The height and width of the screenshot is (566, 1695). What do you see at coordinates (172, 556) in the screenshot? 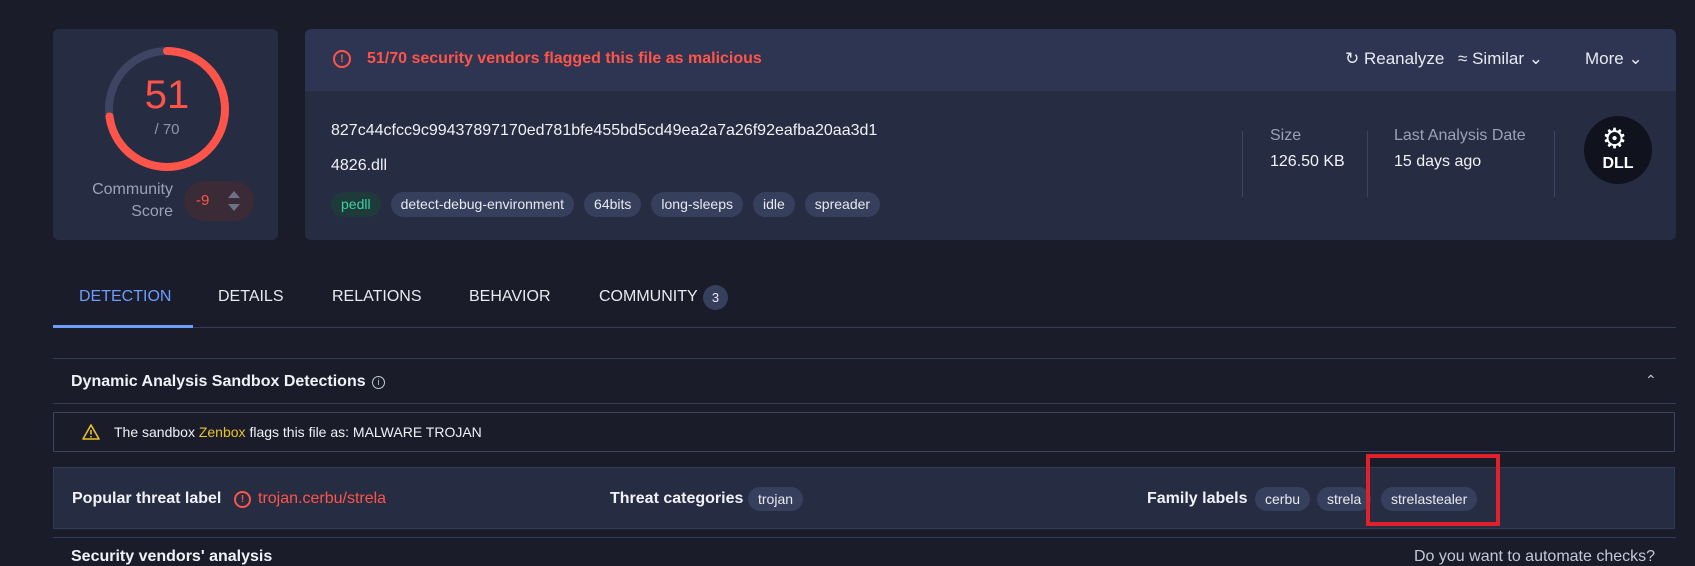
I see `next-section-title: Security vendors' analysis` at bounding box center [172, 556].